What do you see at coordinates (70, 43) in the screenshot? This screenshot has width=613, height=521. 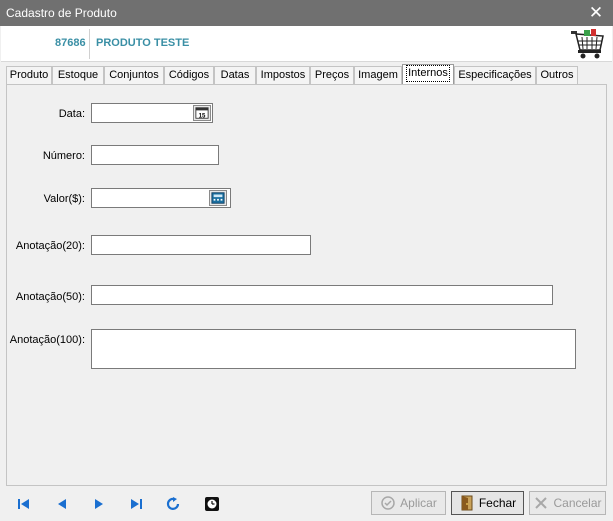 I see `product-code: 87686` at bounding box center [70, 43].